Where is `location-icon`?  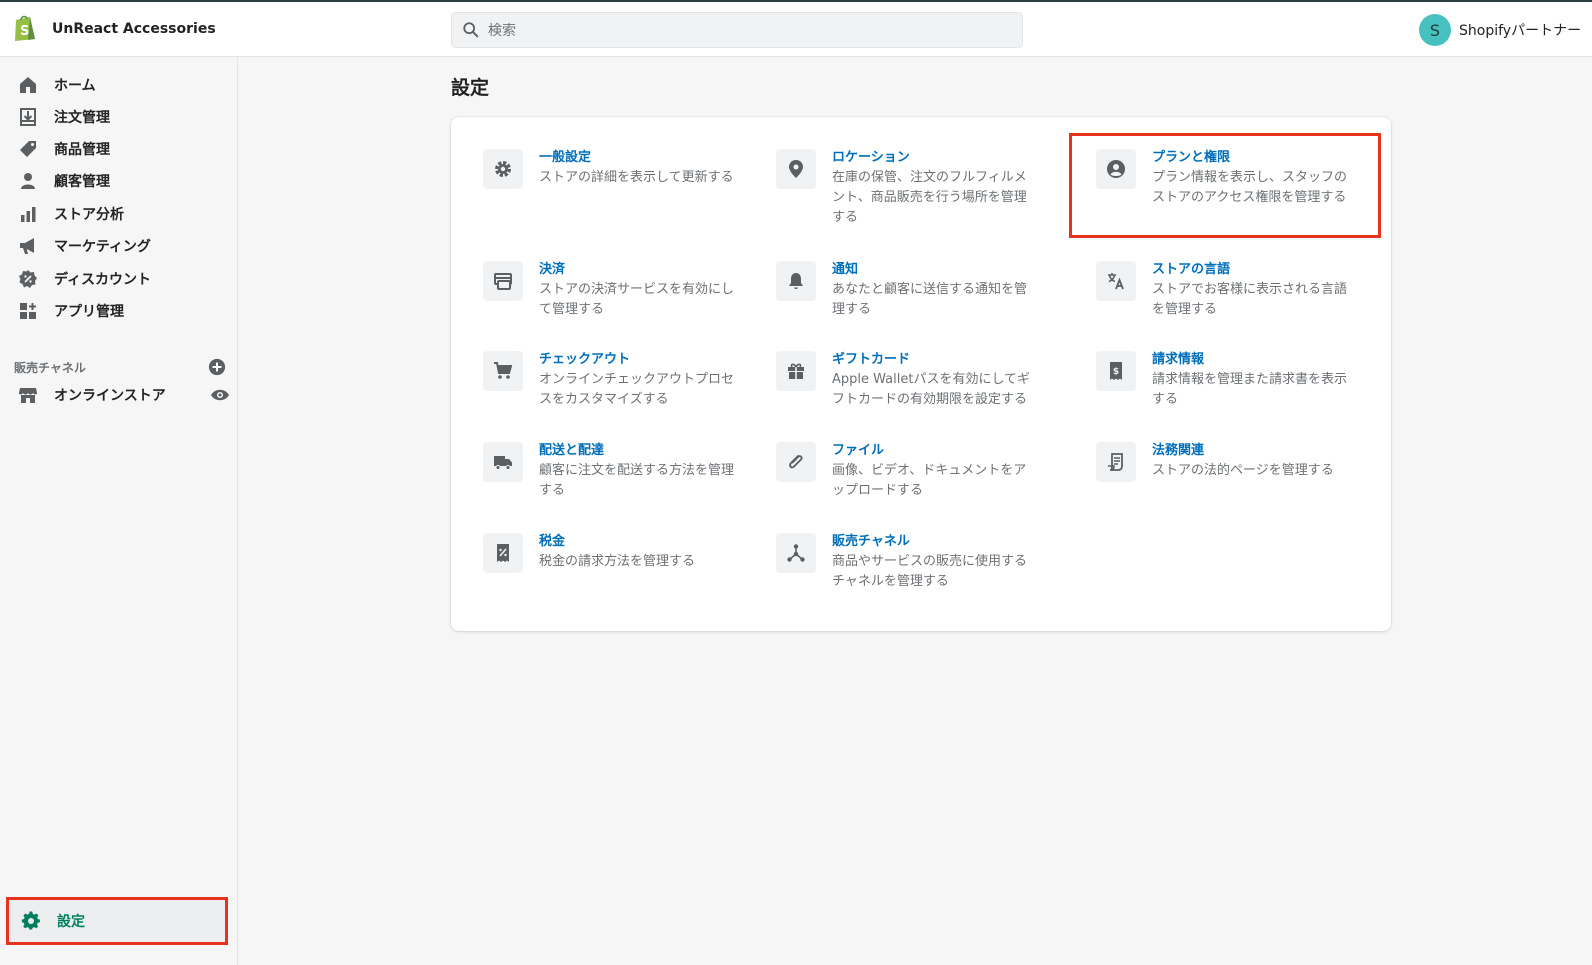
location-icon is located at coordinates (796, 169).